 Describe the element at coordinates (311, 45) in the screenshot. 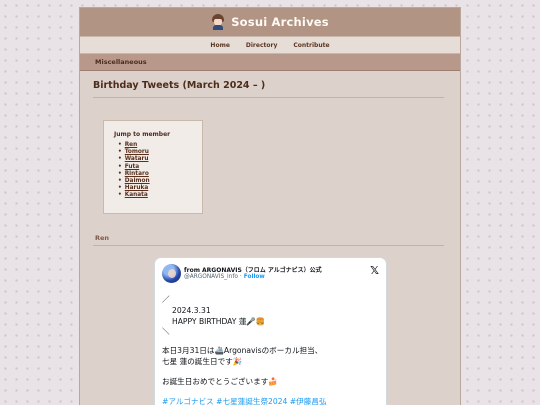

I see `nav-contribute: Contribute` at that location.